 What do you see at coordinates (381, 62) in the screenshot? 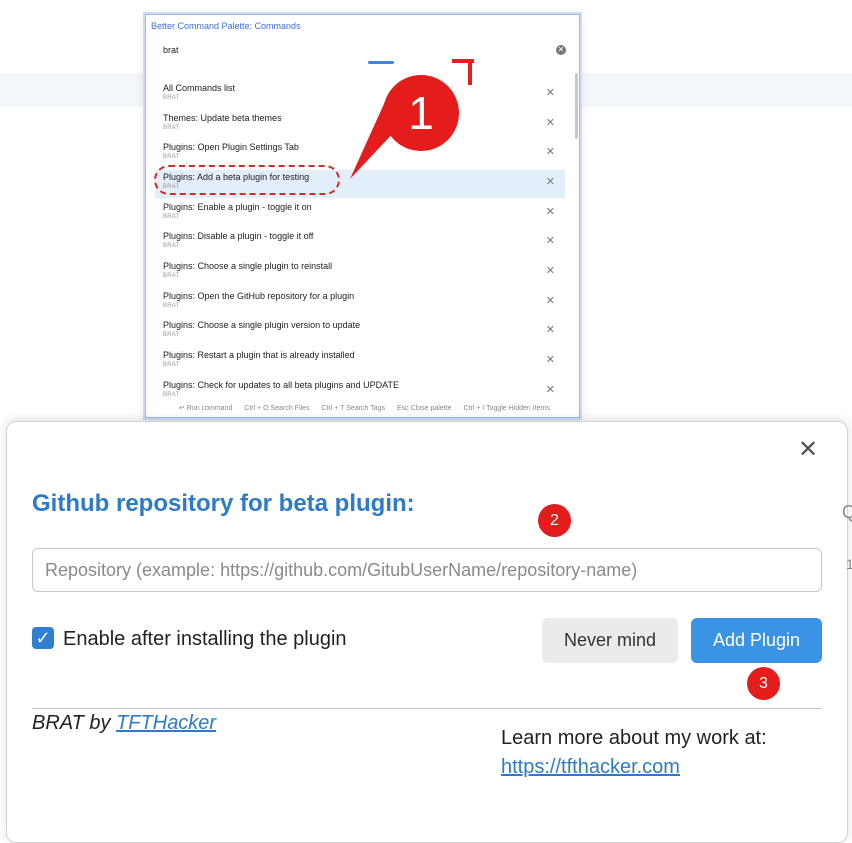
I see `highlight-strip` at bounding box center [381, 62].